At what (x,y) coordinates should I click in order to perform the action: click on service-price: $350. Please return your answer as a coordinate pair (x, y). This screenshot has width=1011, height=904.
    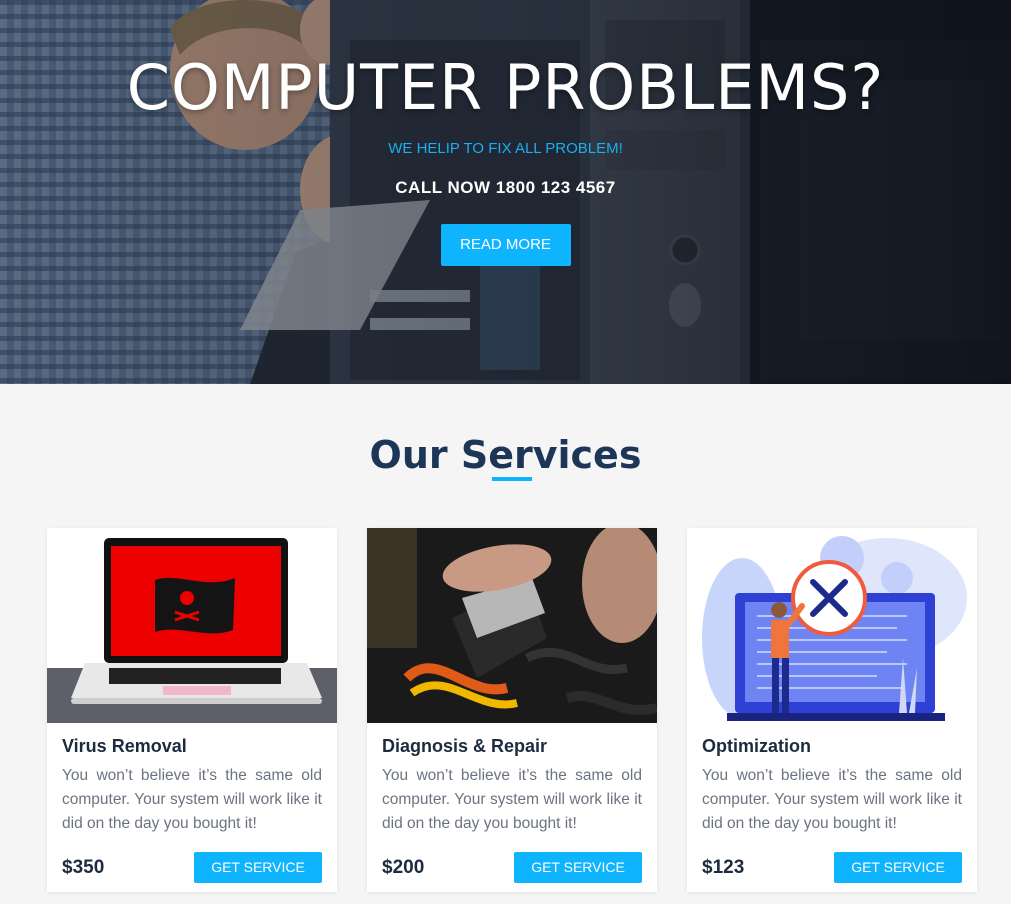
    Looking at the image, I should click on (83, 867).